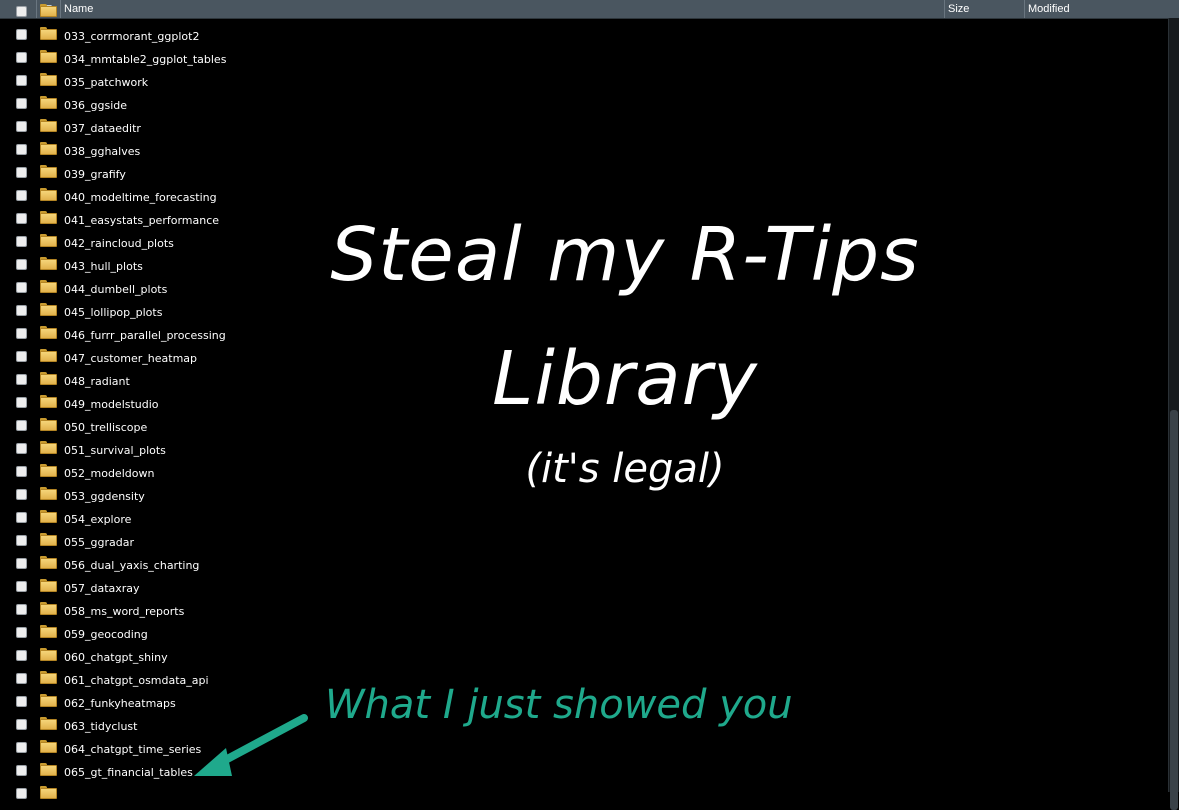 The image size is (1179, 810). What do you see at coordinates (106, 633) in the screenshot?
I see `file-name-link: 059_geocoding` at bounding box center [106, 633].